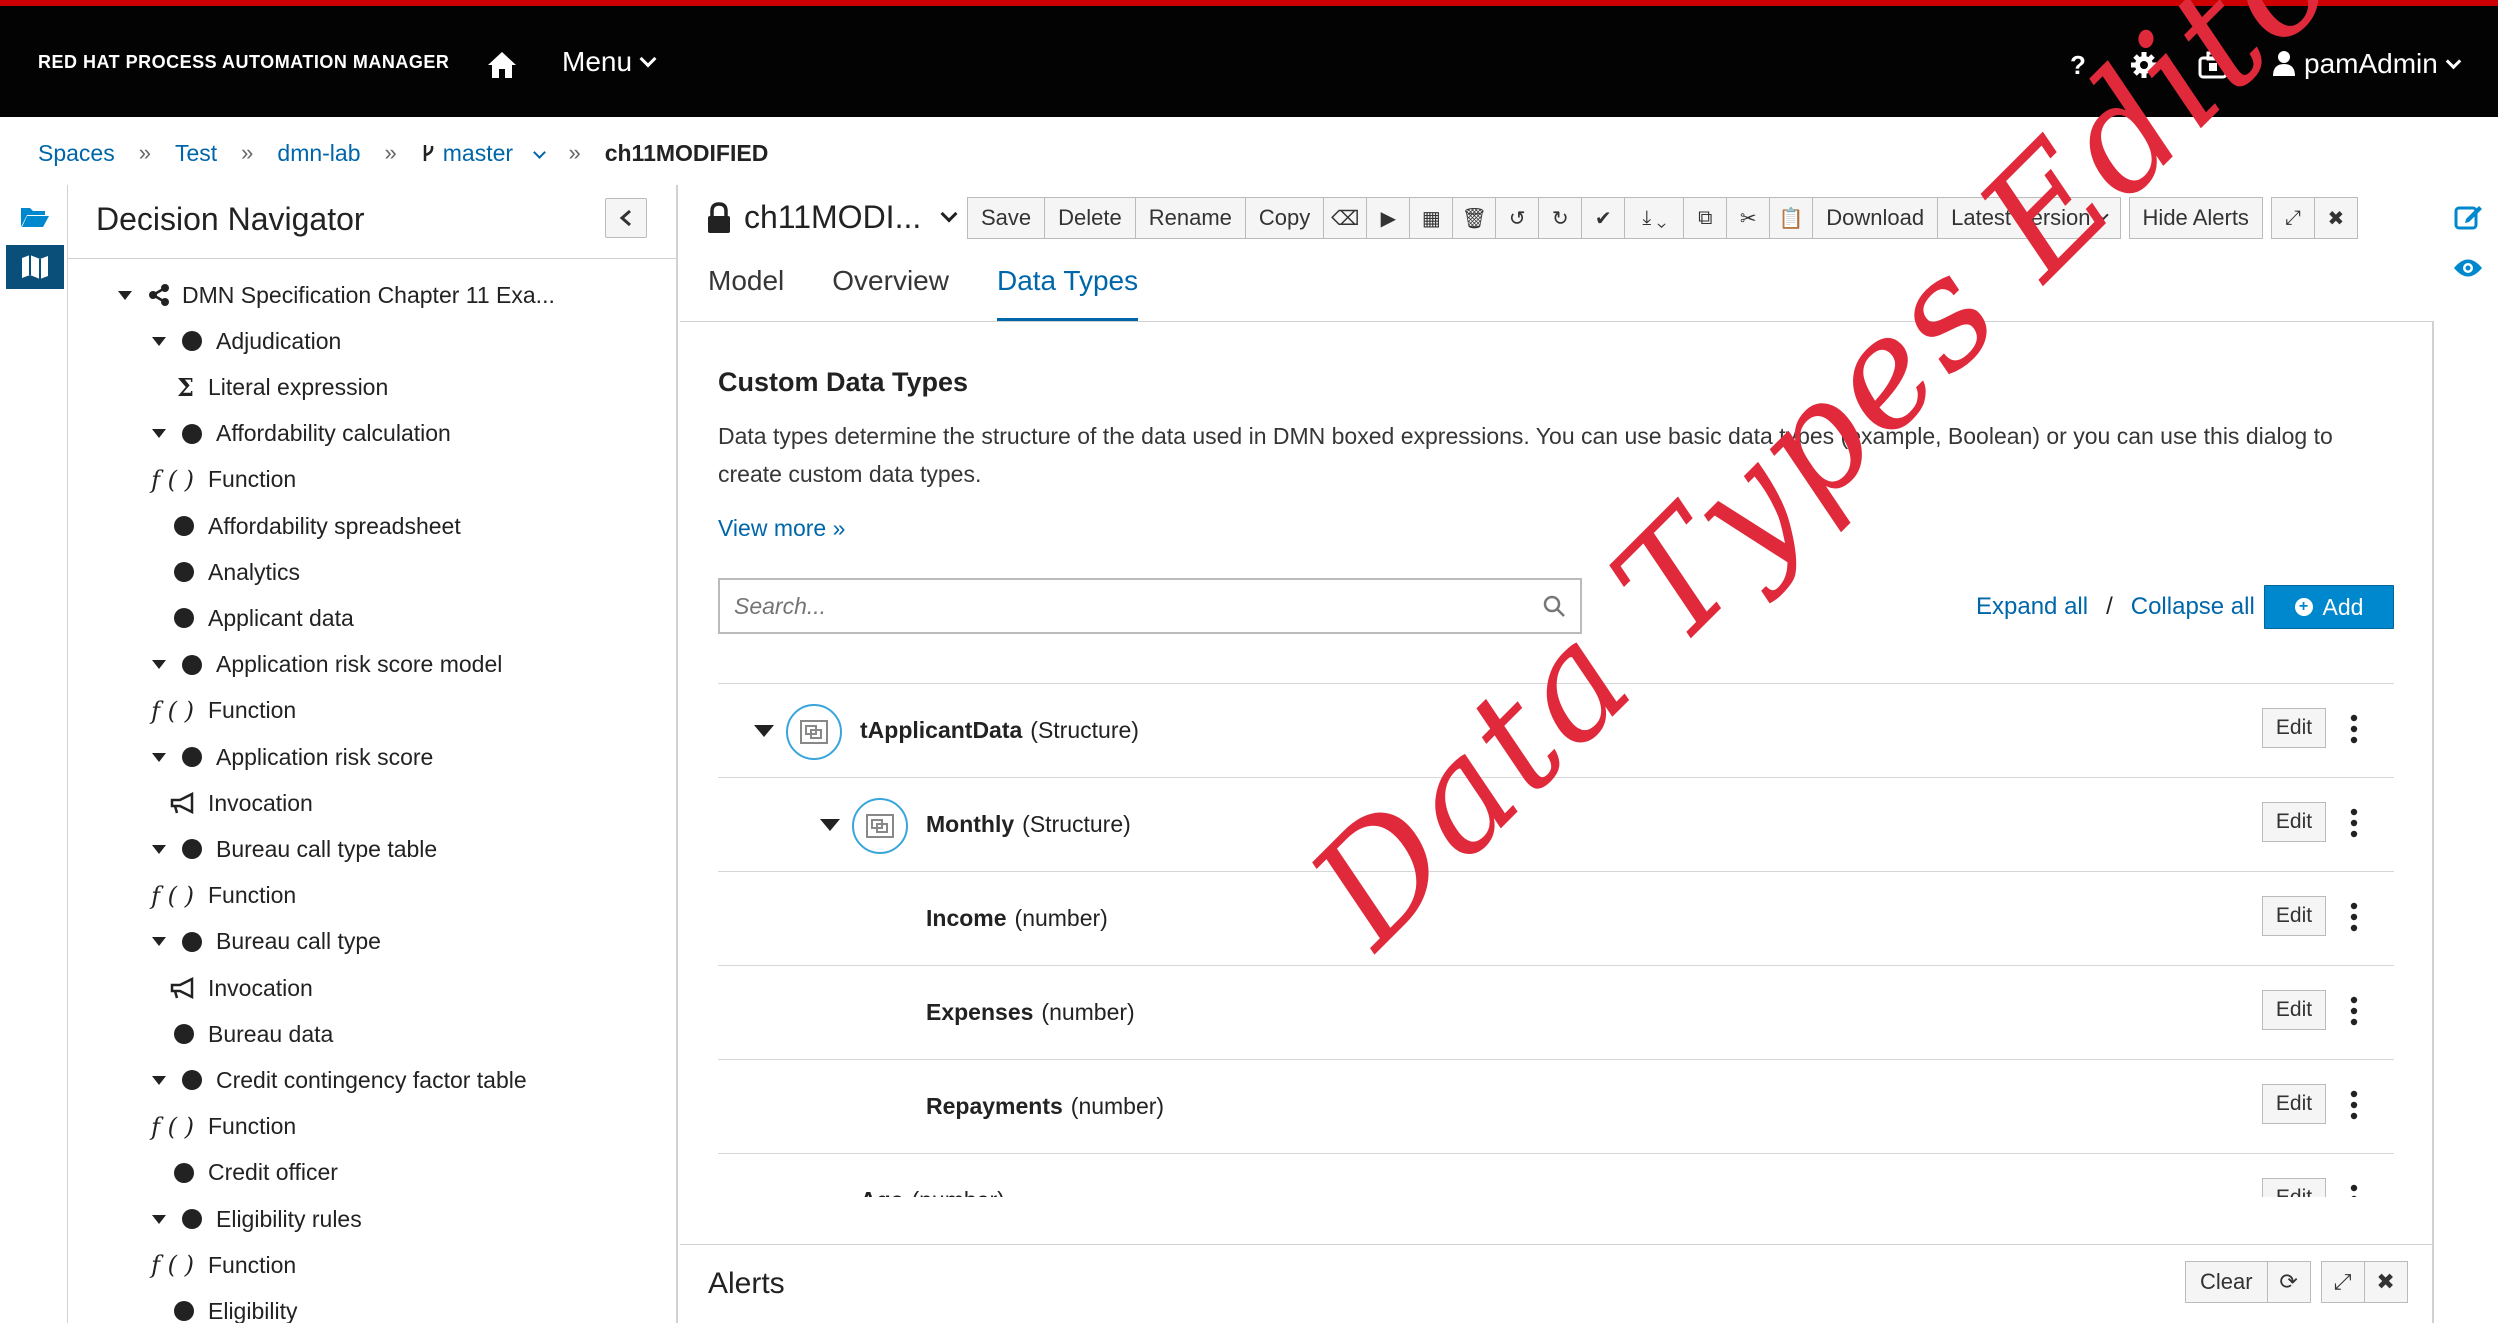  Describe the element at coordinates (2469, 217) in the screenshot. I see `edit-properties-icon` at that location.